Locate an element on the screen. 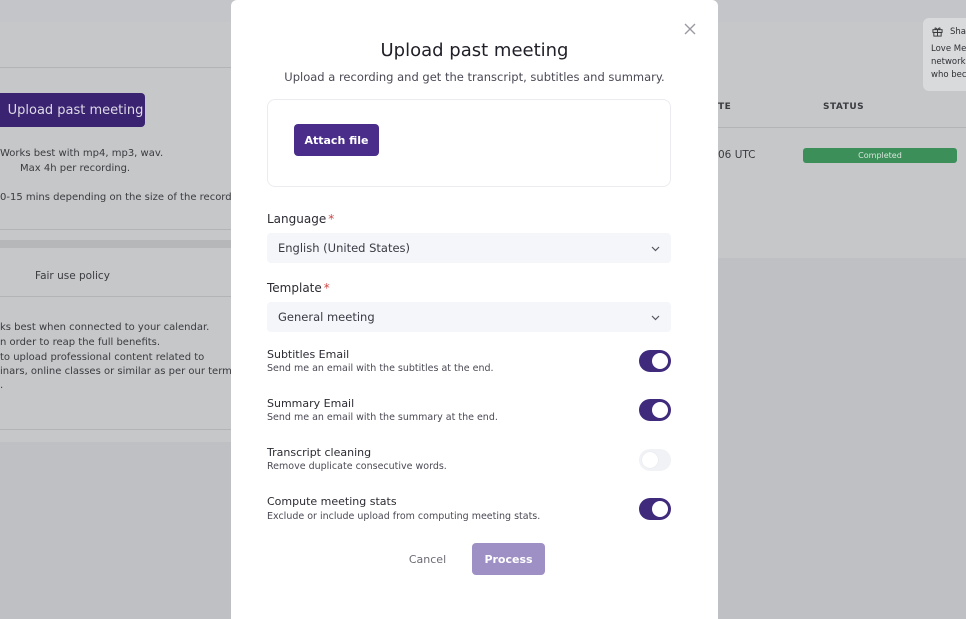 Image resolution: width=966 pixels, height=619 pixels. fair-use-text: n order to reap the full benefits. is located at coordinates (80, 342).